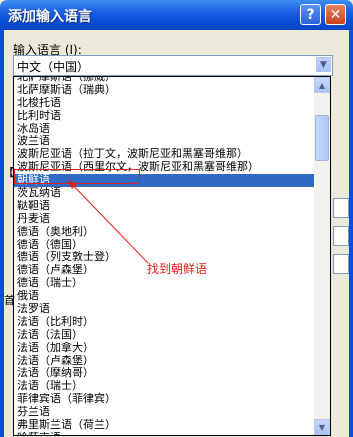  I want to click on annotation-text: 找到朝鲜语, so click(177, 269).